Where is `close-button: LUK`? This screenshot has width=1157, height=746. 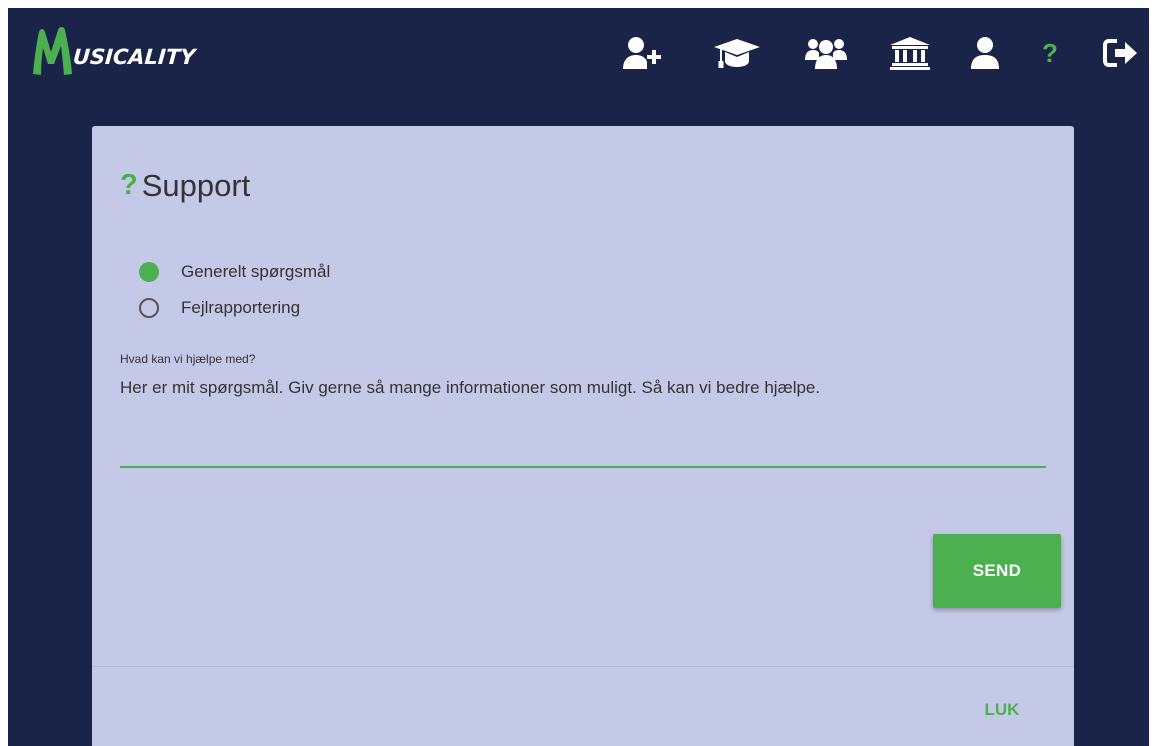 close-button: LUK is located at coordinates (1002, 710).